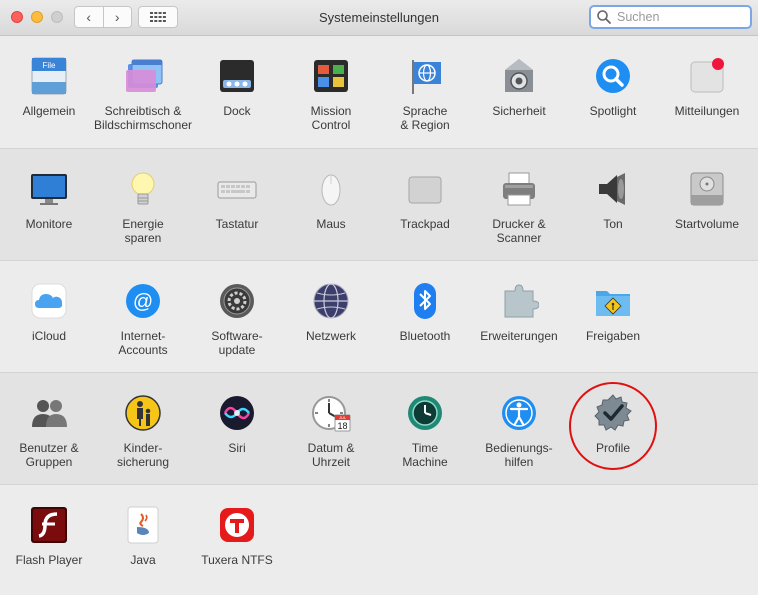 The width and height of the screenshot is (758, 595). I want to click on pref-item-icloud: iCloud, so click(49, 316).